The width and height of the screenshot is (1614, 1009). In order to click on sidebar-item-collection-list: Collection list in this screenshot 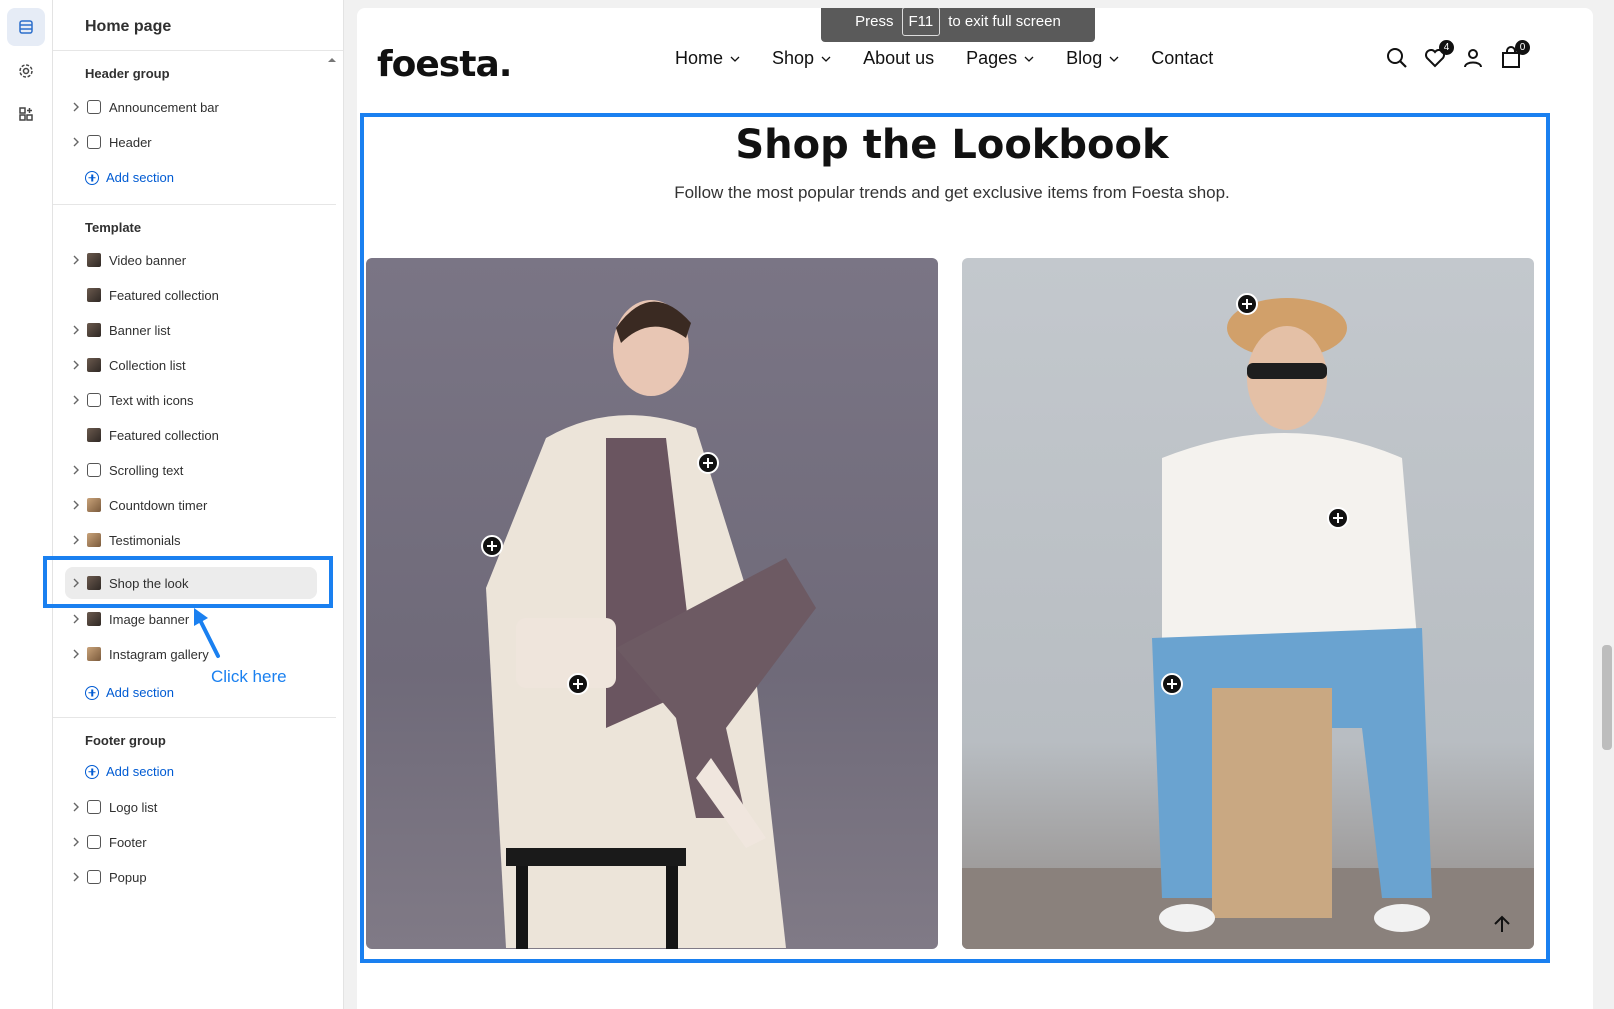, I will do `click(199, 365)`.